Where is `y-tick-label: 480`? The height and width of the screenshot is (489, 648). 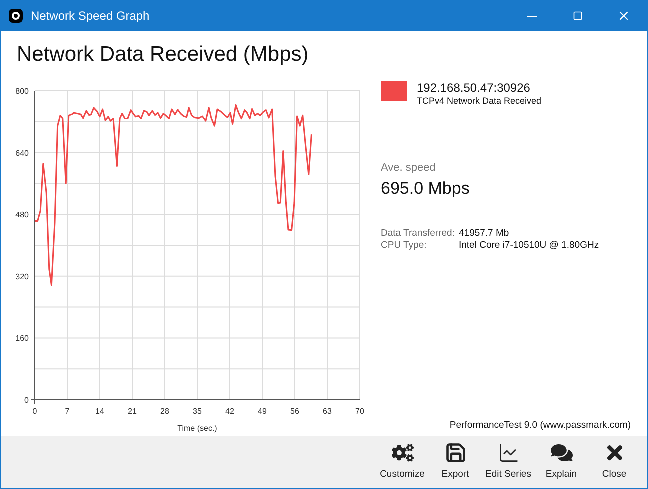
y-tick-label: 480 is located at coordinates (22, 215).